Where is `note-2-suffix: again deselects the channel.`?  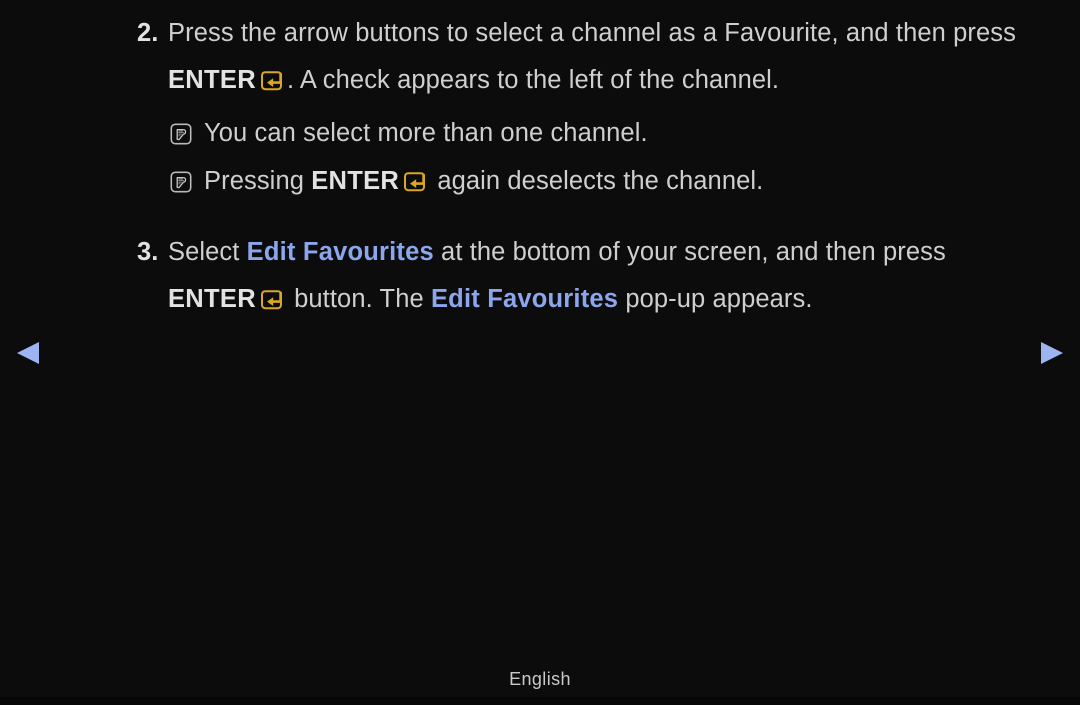 note-2-suffix: again deselects the channel. is located at coordinates (597, 181).